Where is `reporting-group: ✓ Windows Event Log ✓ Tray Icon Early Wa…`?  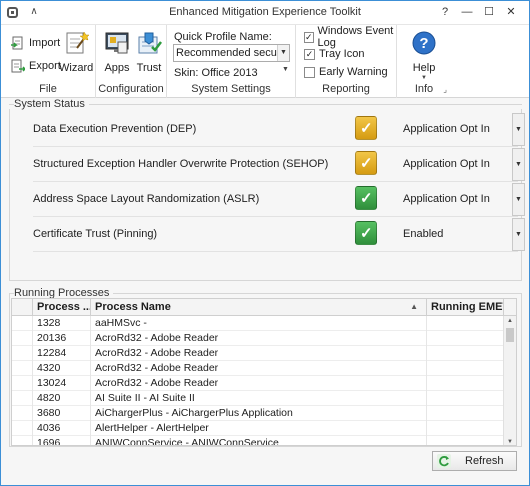
reporting-group: ✓ Windows Event Log ✓ Tray Icon Early Wa… is located at coordinates (346, 61).